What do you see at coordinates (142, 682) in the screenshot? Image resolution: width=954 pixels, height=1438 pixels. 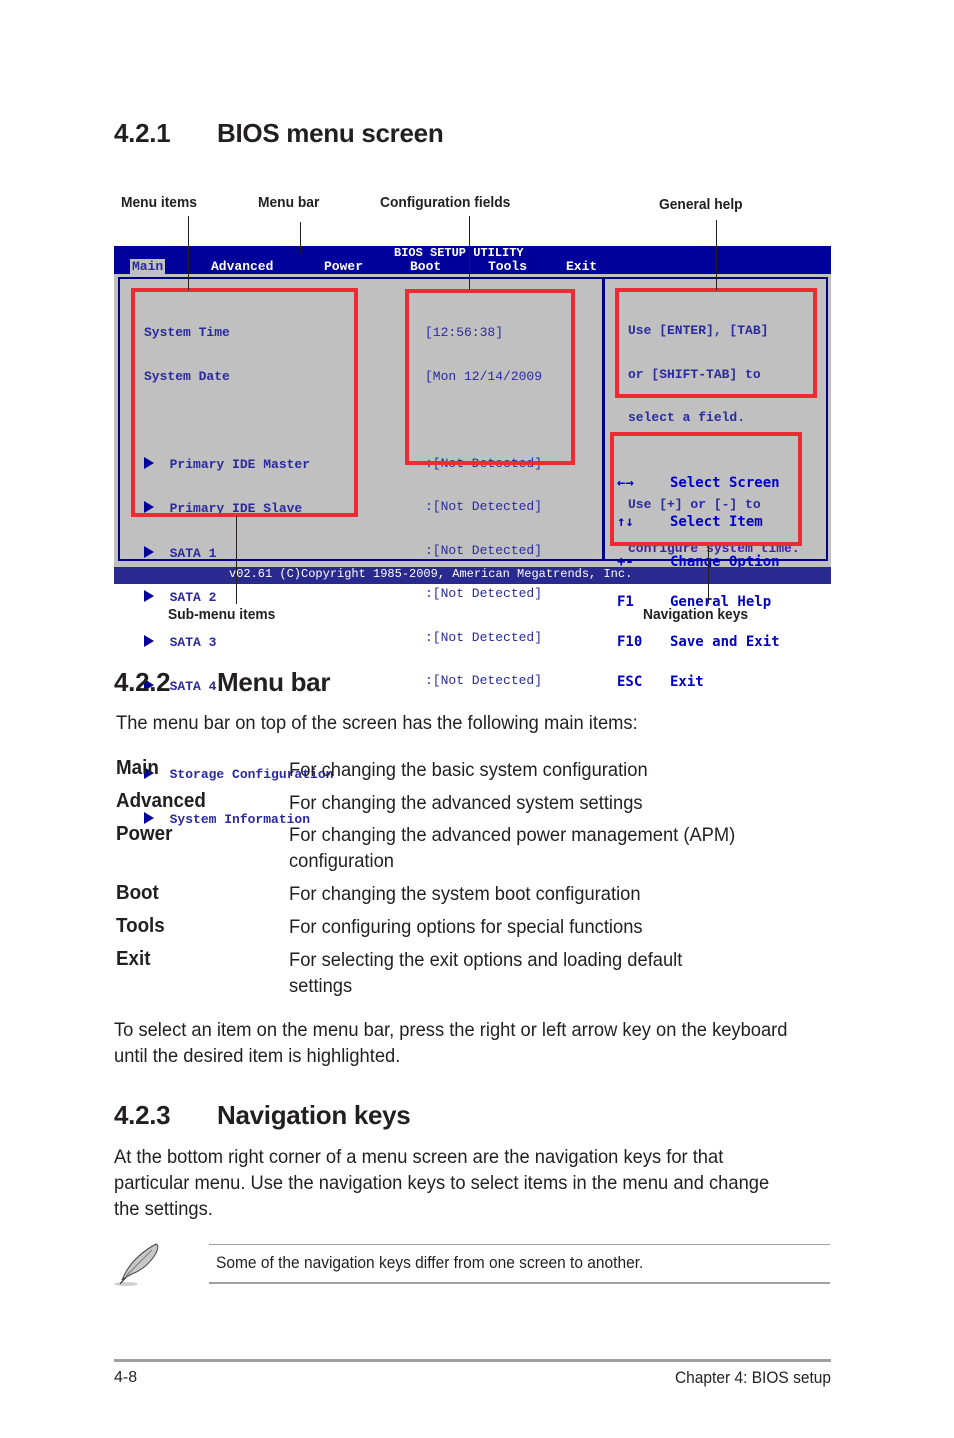 I see `section-number: 4.2.2` at bounding box center [142, 682].